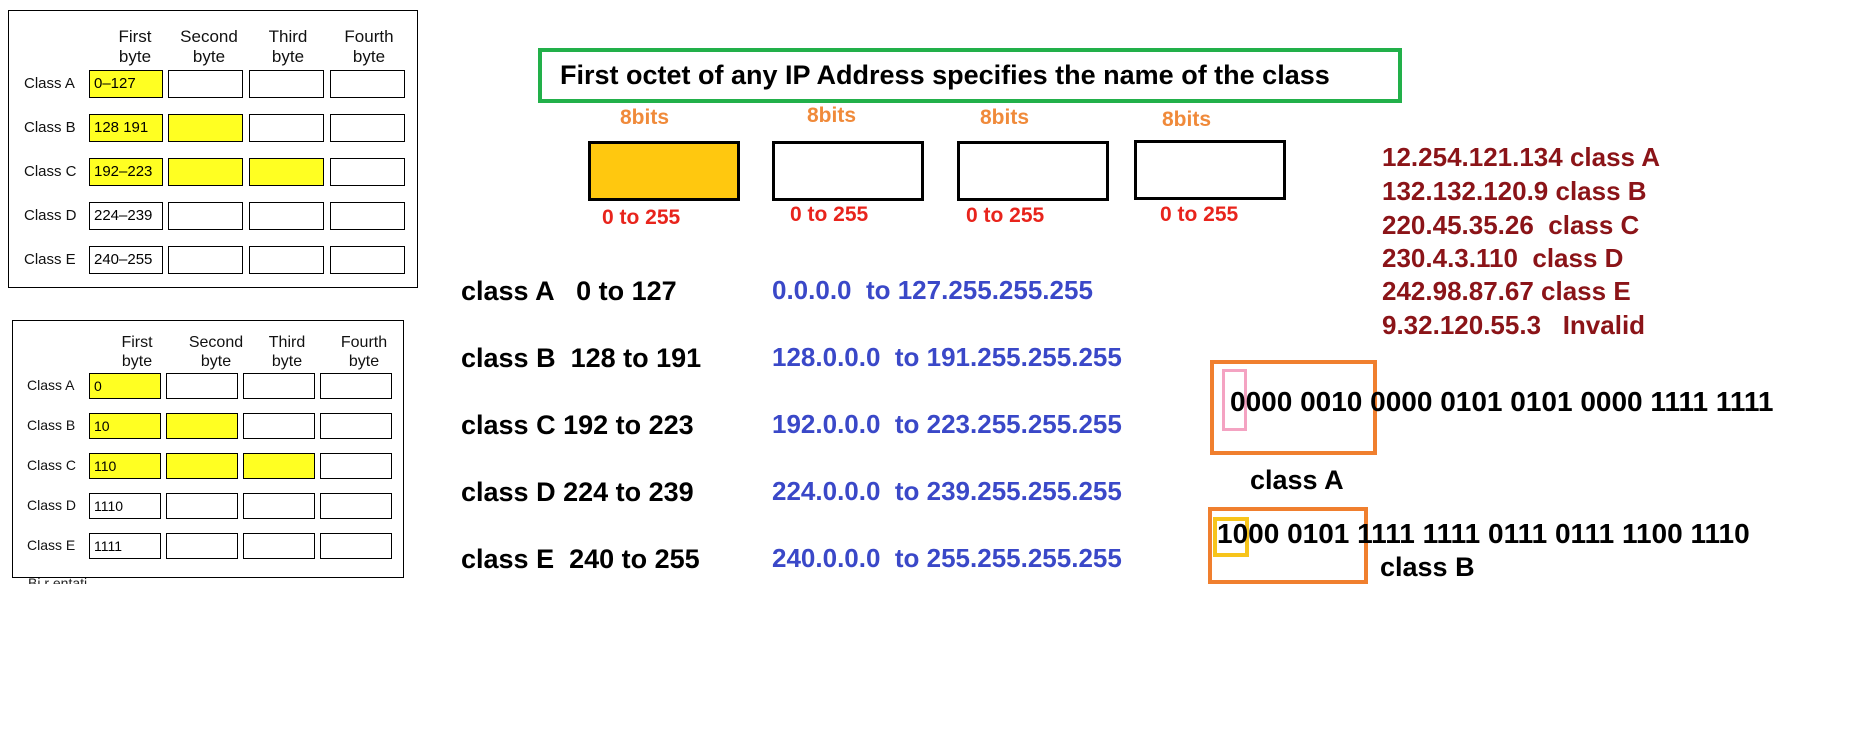  What do you see at coordinates (1483, 533) in the screenshot?
I see `binary-address-2: 1000 0101 1111 1111 0111 0111 1100 1110` at bounding box center [1483, 533].